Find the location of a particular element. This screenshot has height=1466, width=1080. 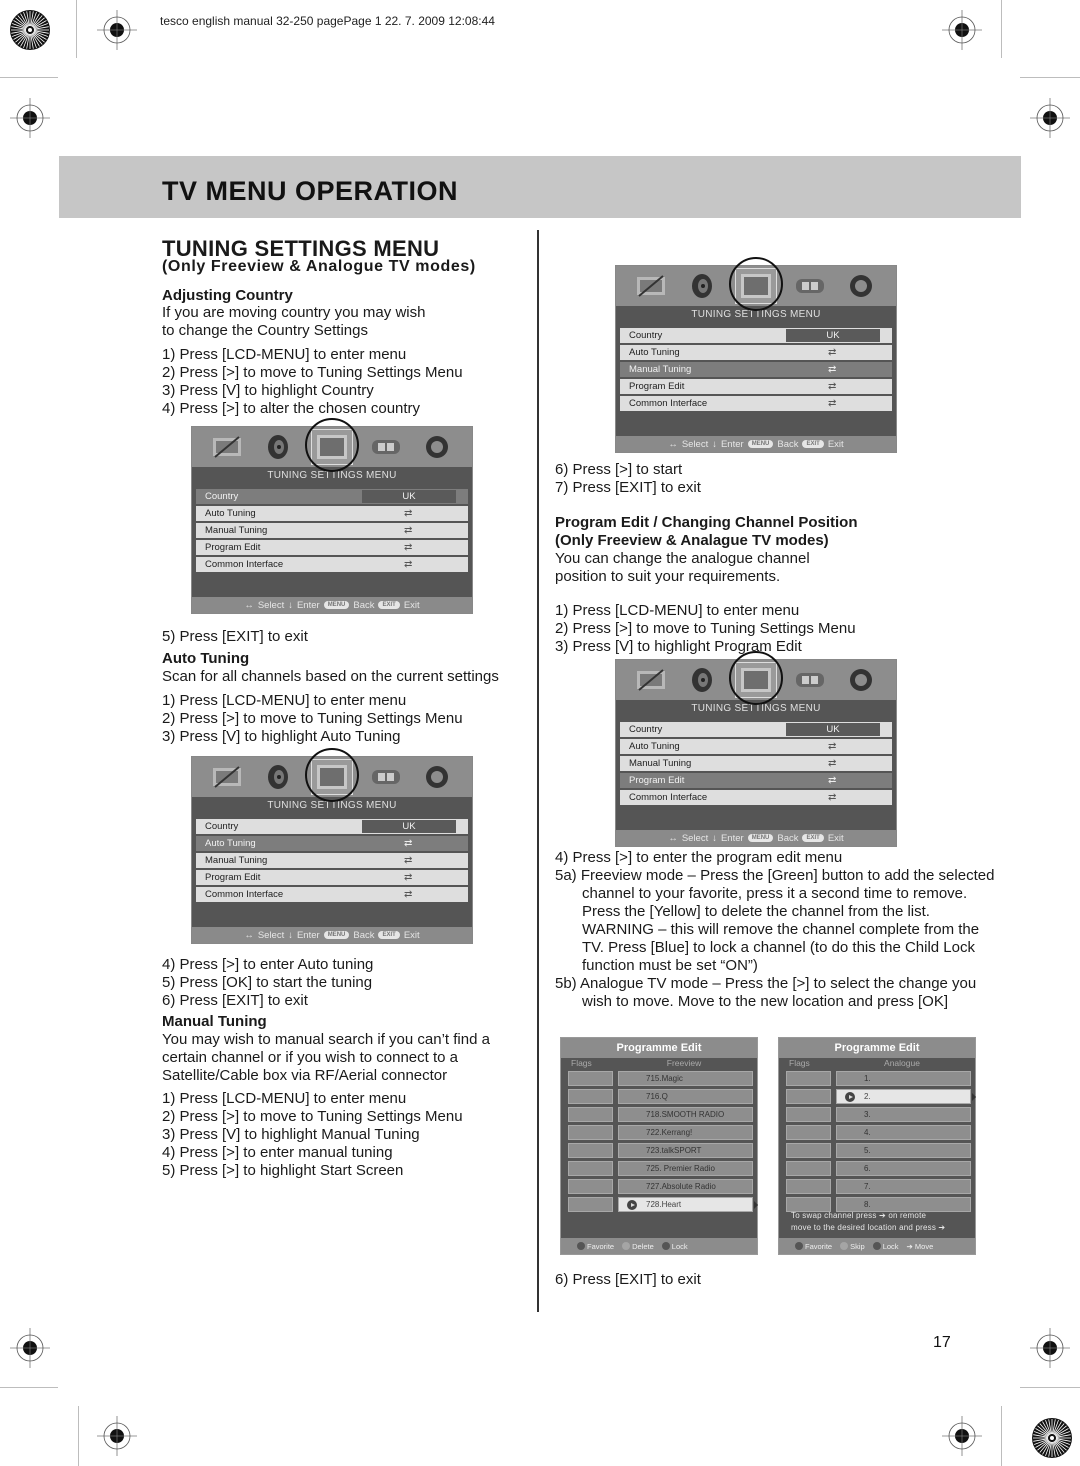

channel-row: 4. is located at coordinates (880, 1132).